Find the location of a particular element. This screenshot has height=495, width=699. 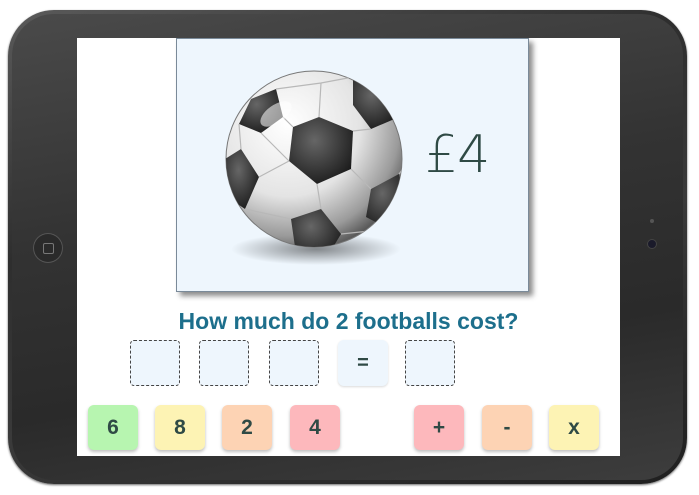

minus-operator-tile: - is located at coordinates (507, 427).